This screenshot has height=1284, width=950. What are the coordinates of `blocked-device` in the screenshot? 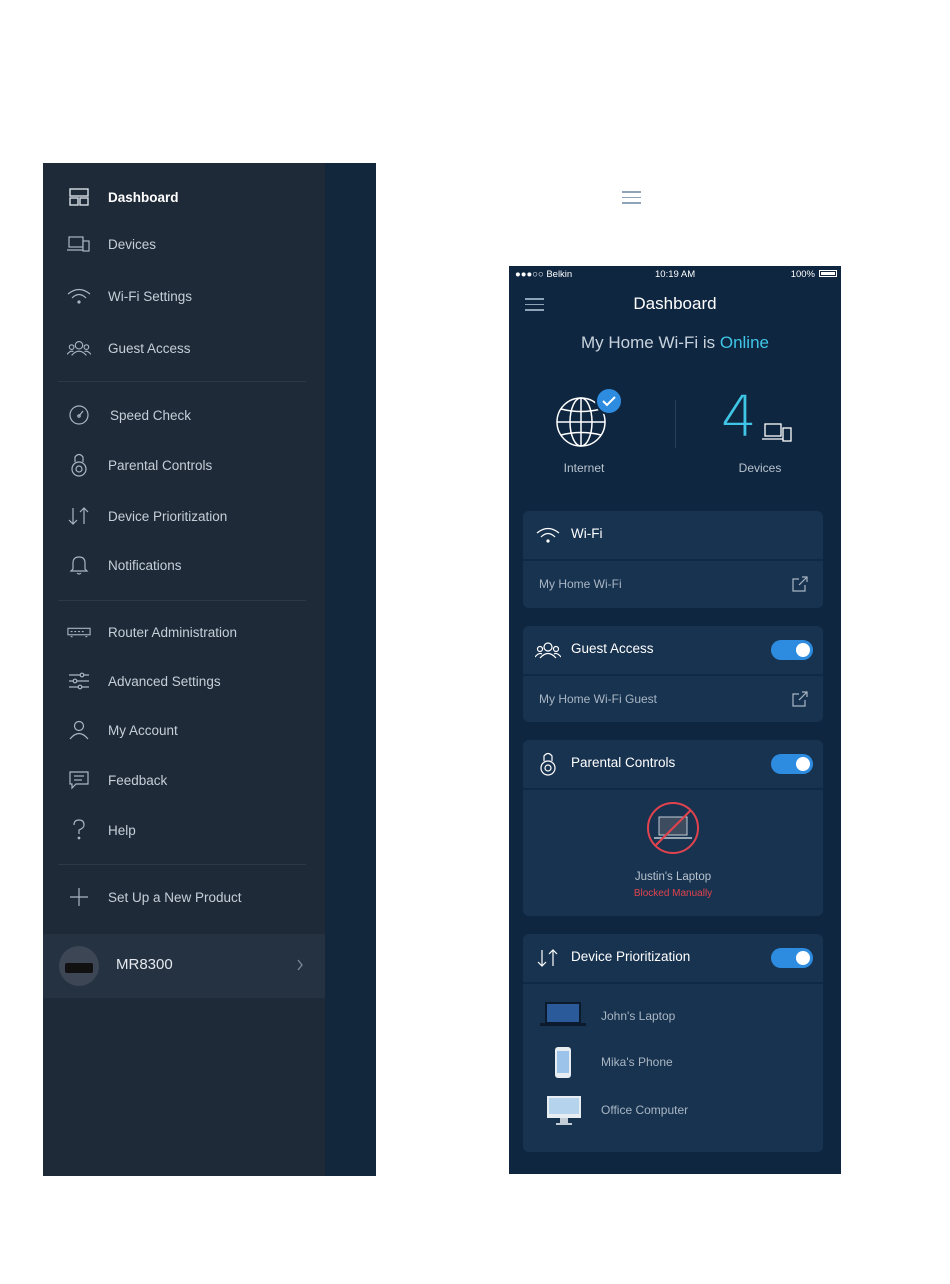 It's located at (673, 830).